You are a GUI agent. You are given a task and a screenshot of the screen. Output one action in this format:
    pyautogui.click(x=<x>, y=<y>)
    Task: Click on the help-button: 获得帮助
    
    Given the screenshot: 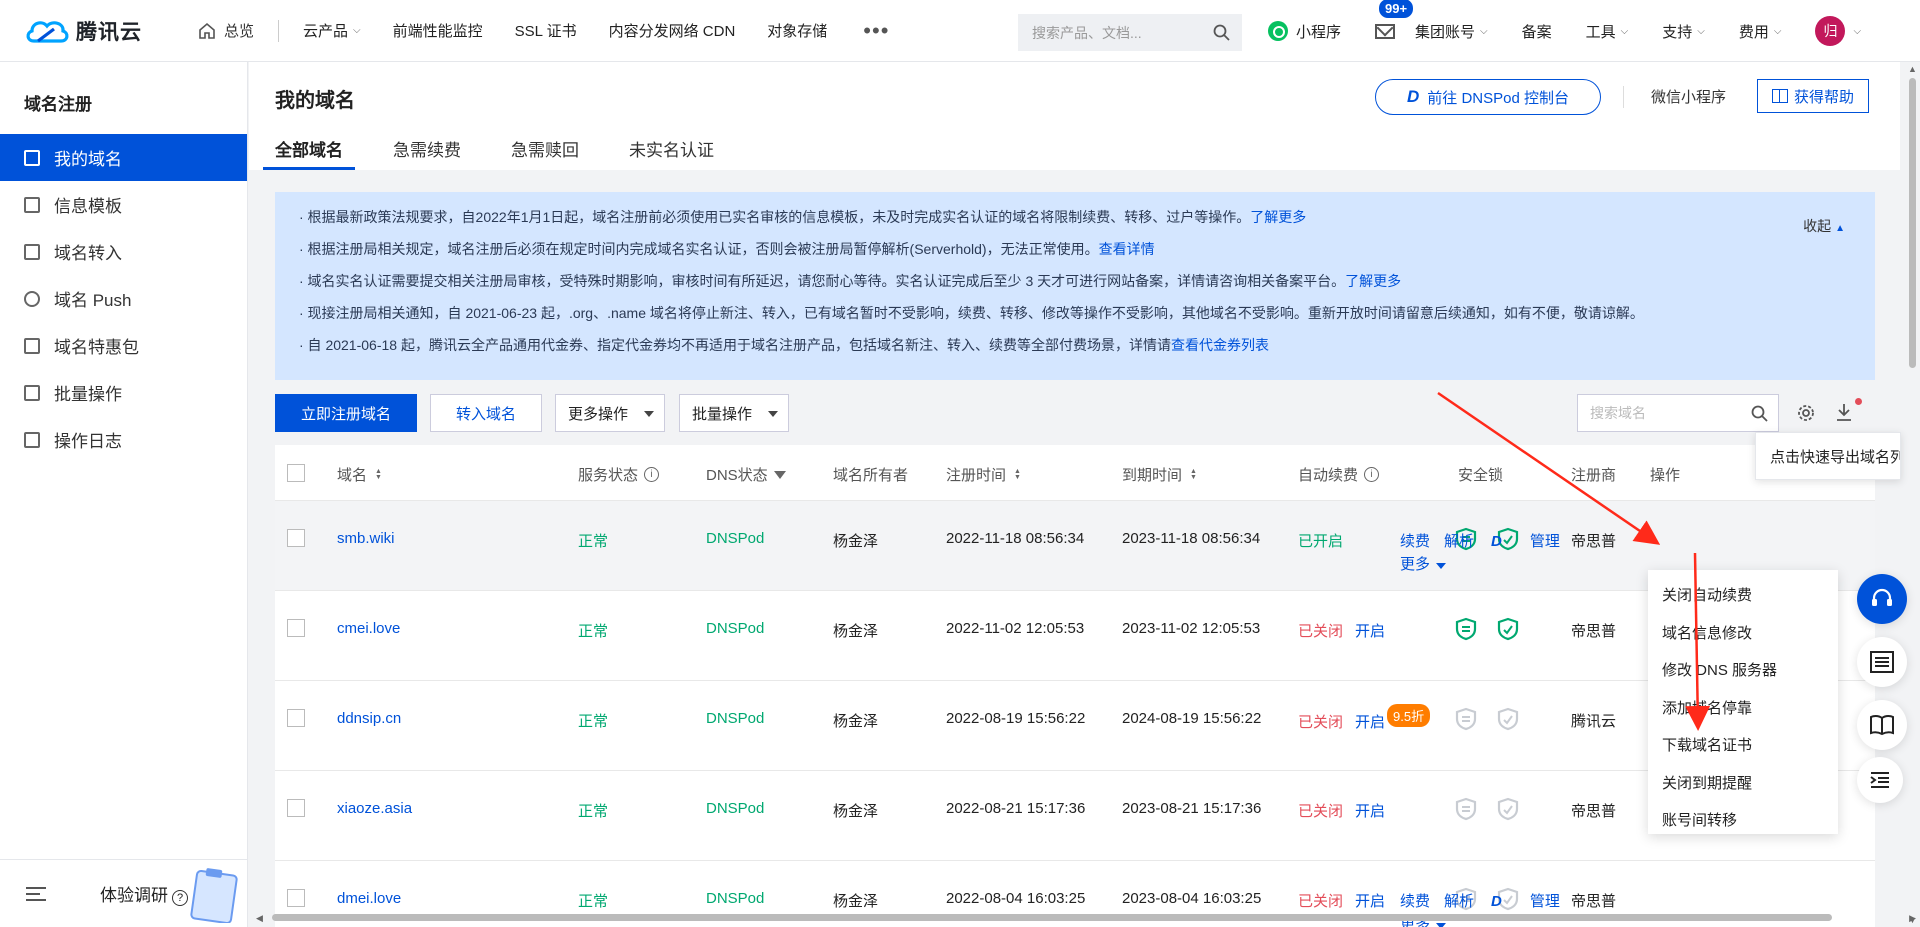 What is the action you would take?
    pyautogui.click(x=1813, y=96)
    